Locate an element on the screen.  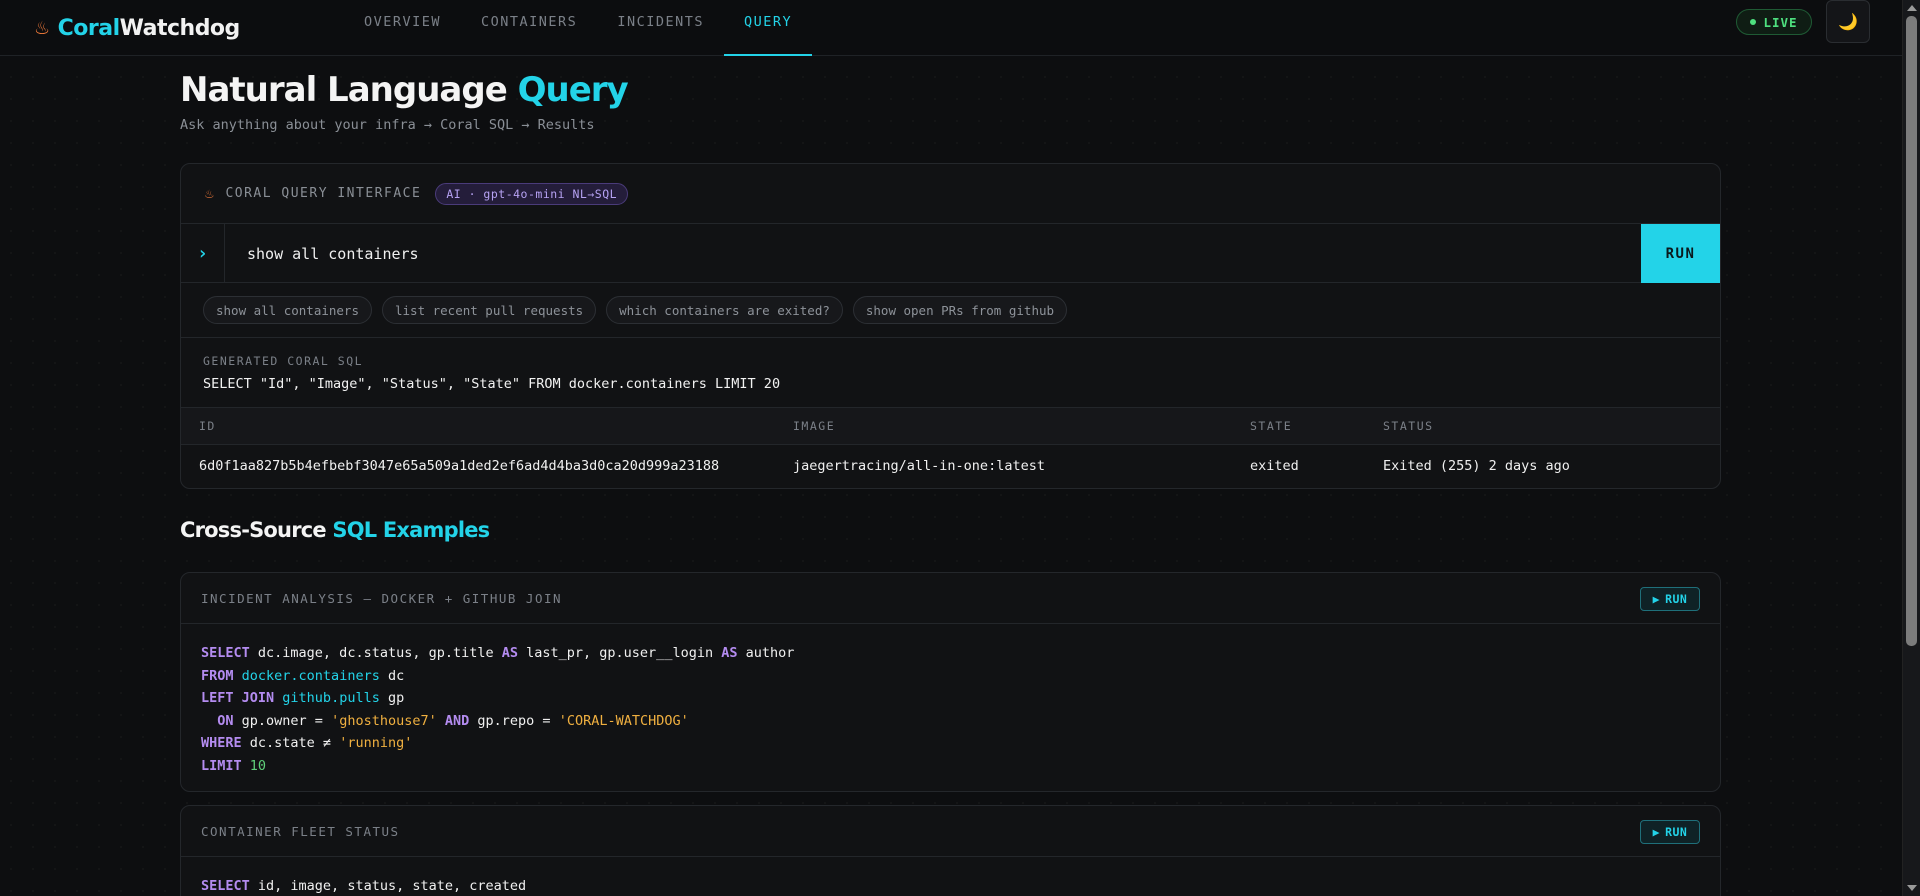
code-line: SELECT id, image, status, state, created is located at coordinates (950, 885).